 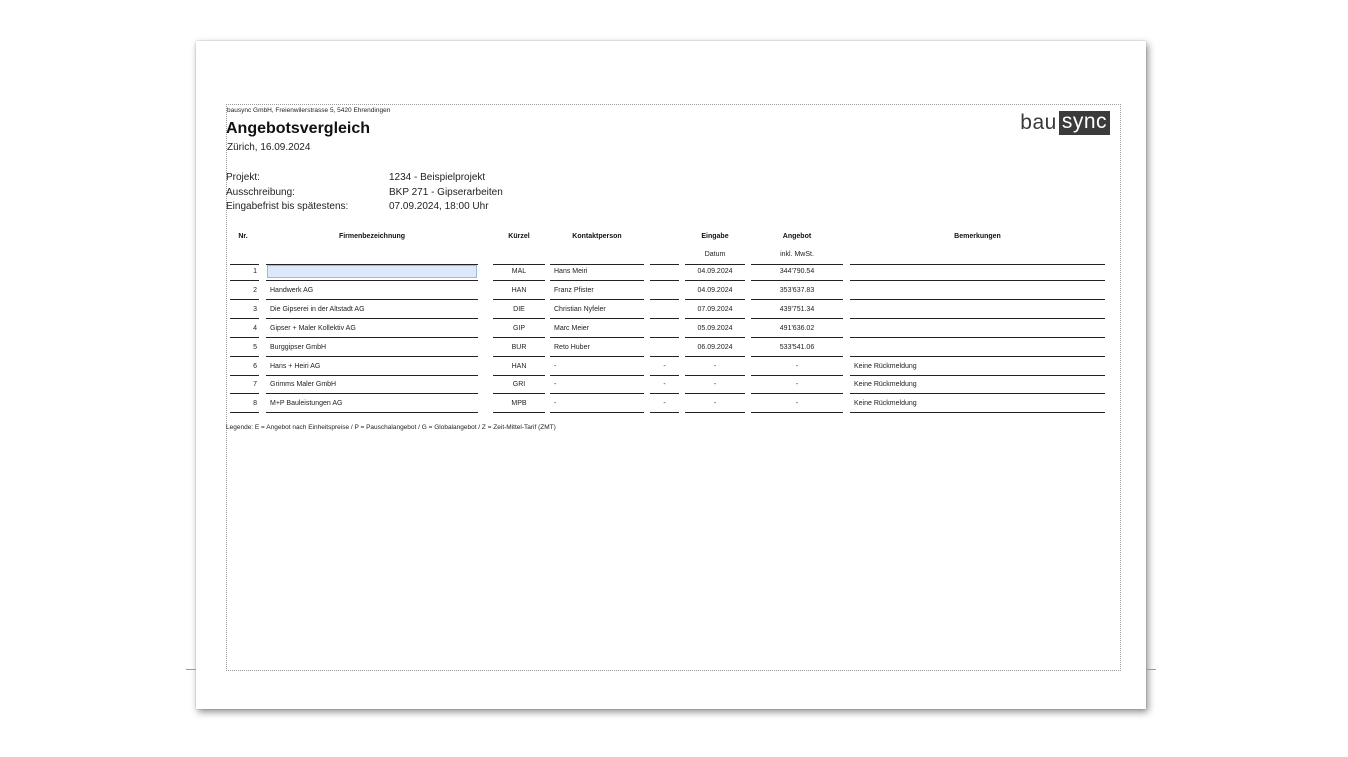 I want to click on table-cell-kontakt: Reto Huber, so click(x=599, y=348).